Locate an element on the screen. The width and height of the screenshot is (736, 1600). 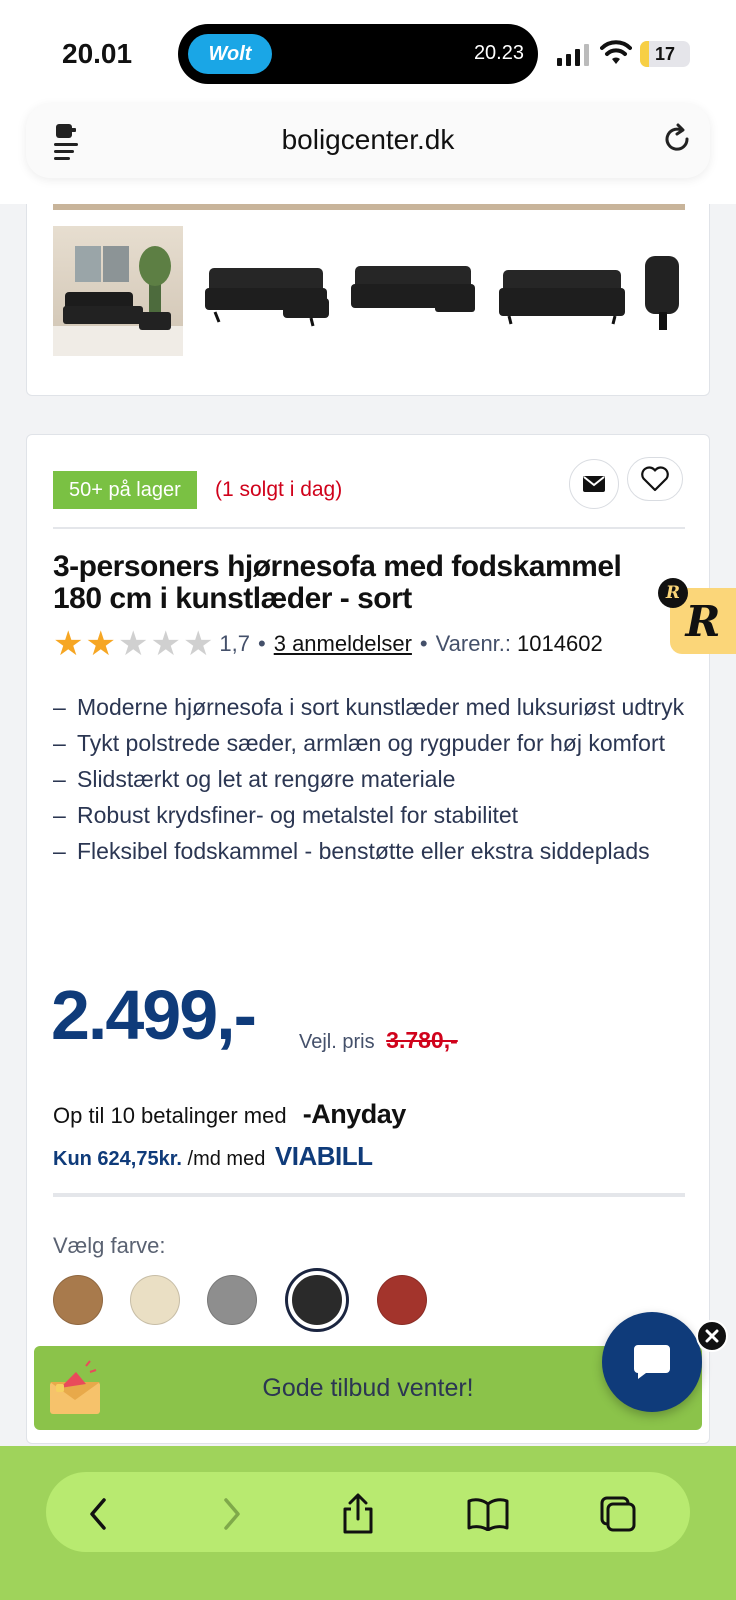
stock-badge: 50+ på lager is located at coordinates (125, 490).